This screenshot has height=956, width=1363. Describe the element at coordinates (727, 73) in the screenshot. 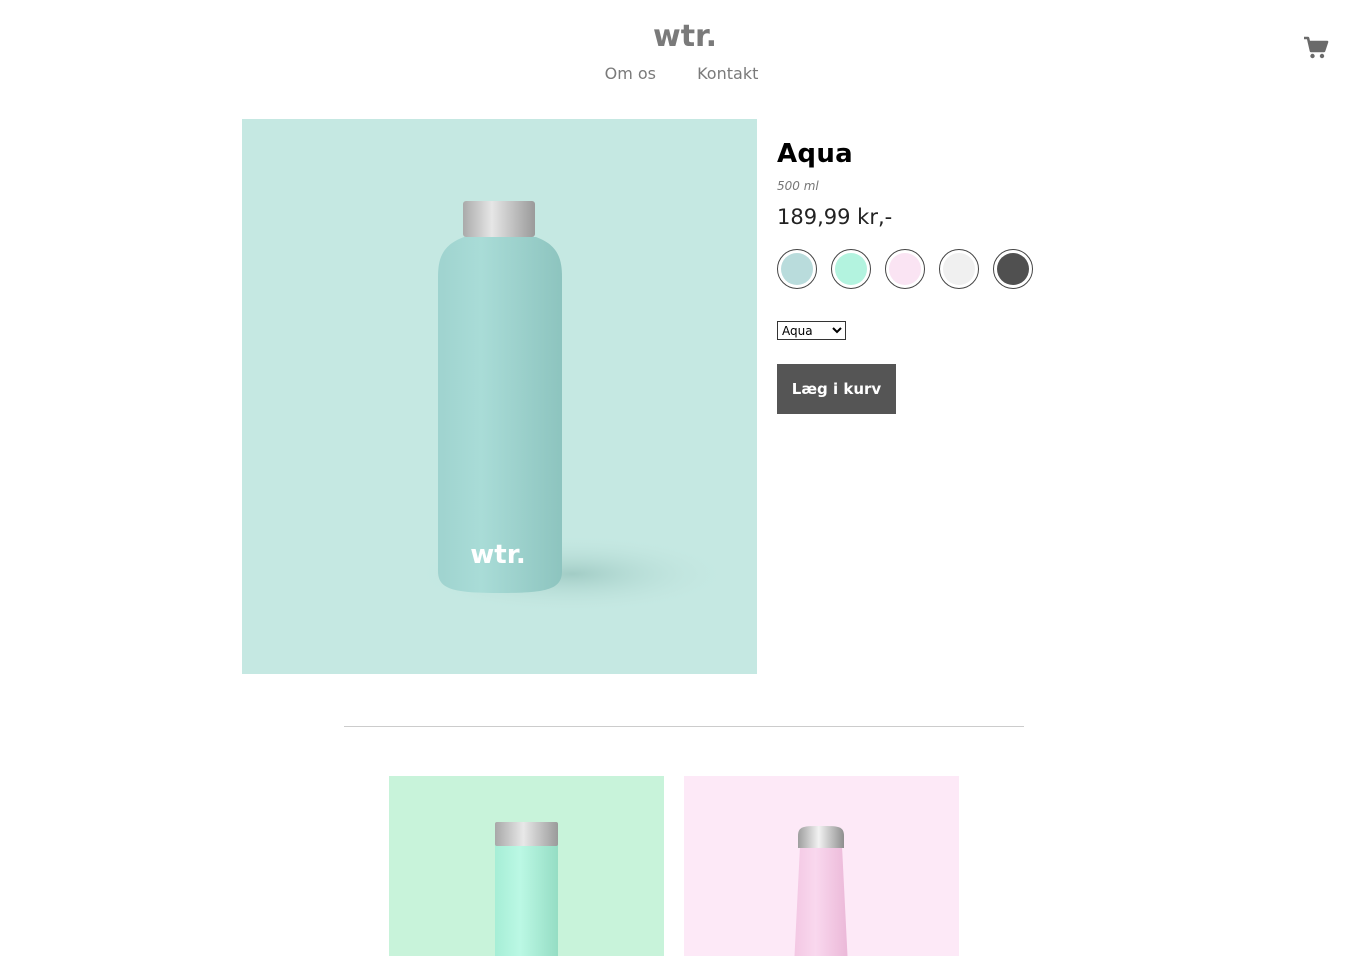

I see `nav-link-kontakt: Kontakt` at that location.